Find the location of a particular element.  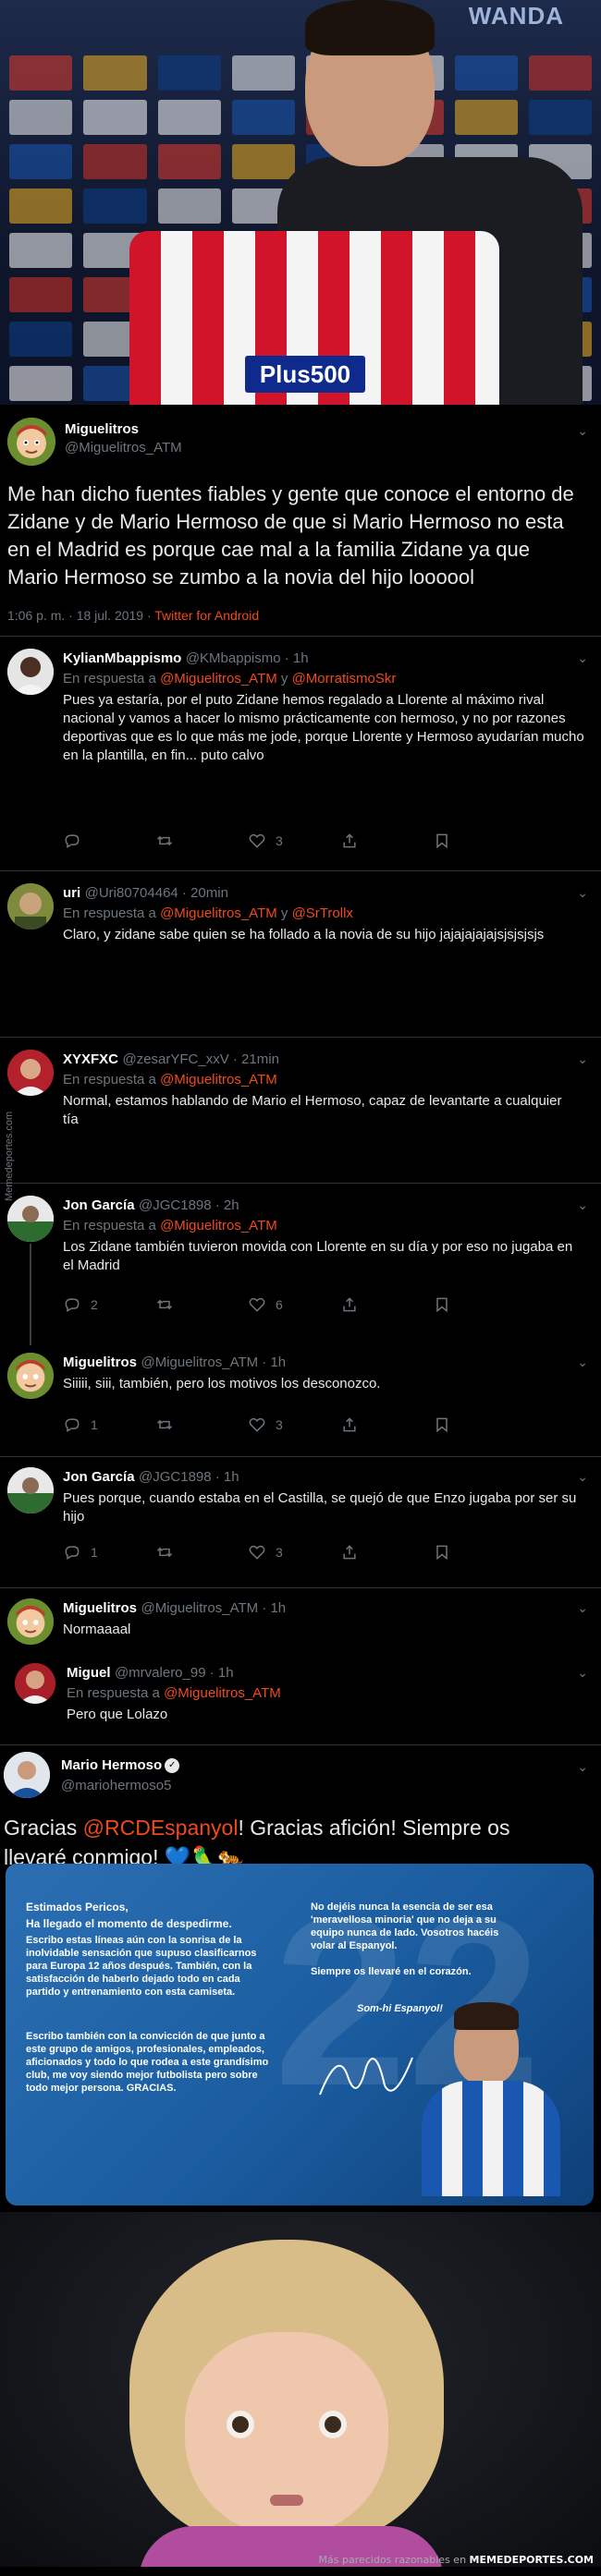

thread-line is located at coordinates (30, 1294).